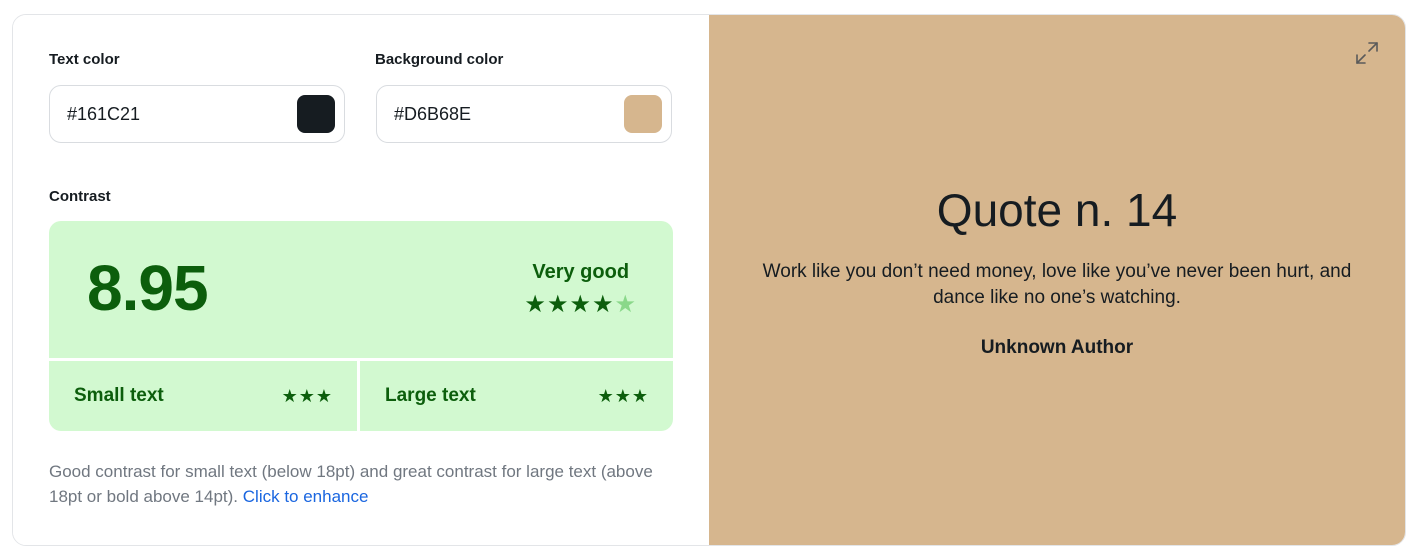 The width and height of the screenshot is (1413, 556). Describe the element at coordinates (625, 304) in the screenshot. I see `star-empty-icon: ★` at that location.